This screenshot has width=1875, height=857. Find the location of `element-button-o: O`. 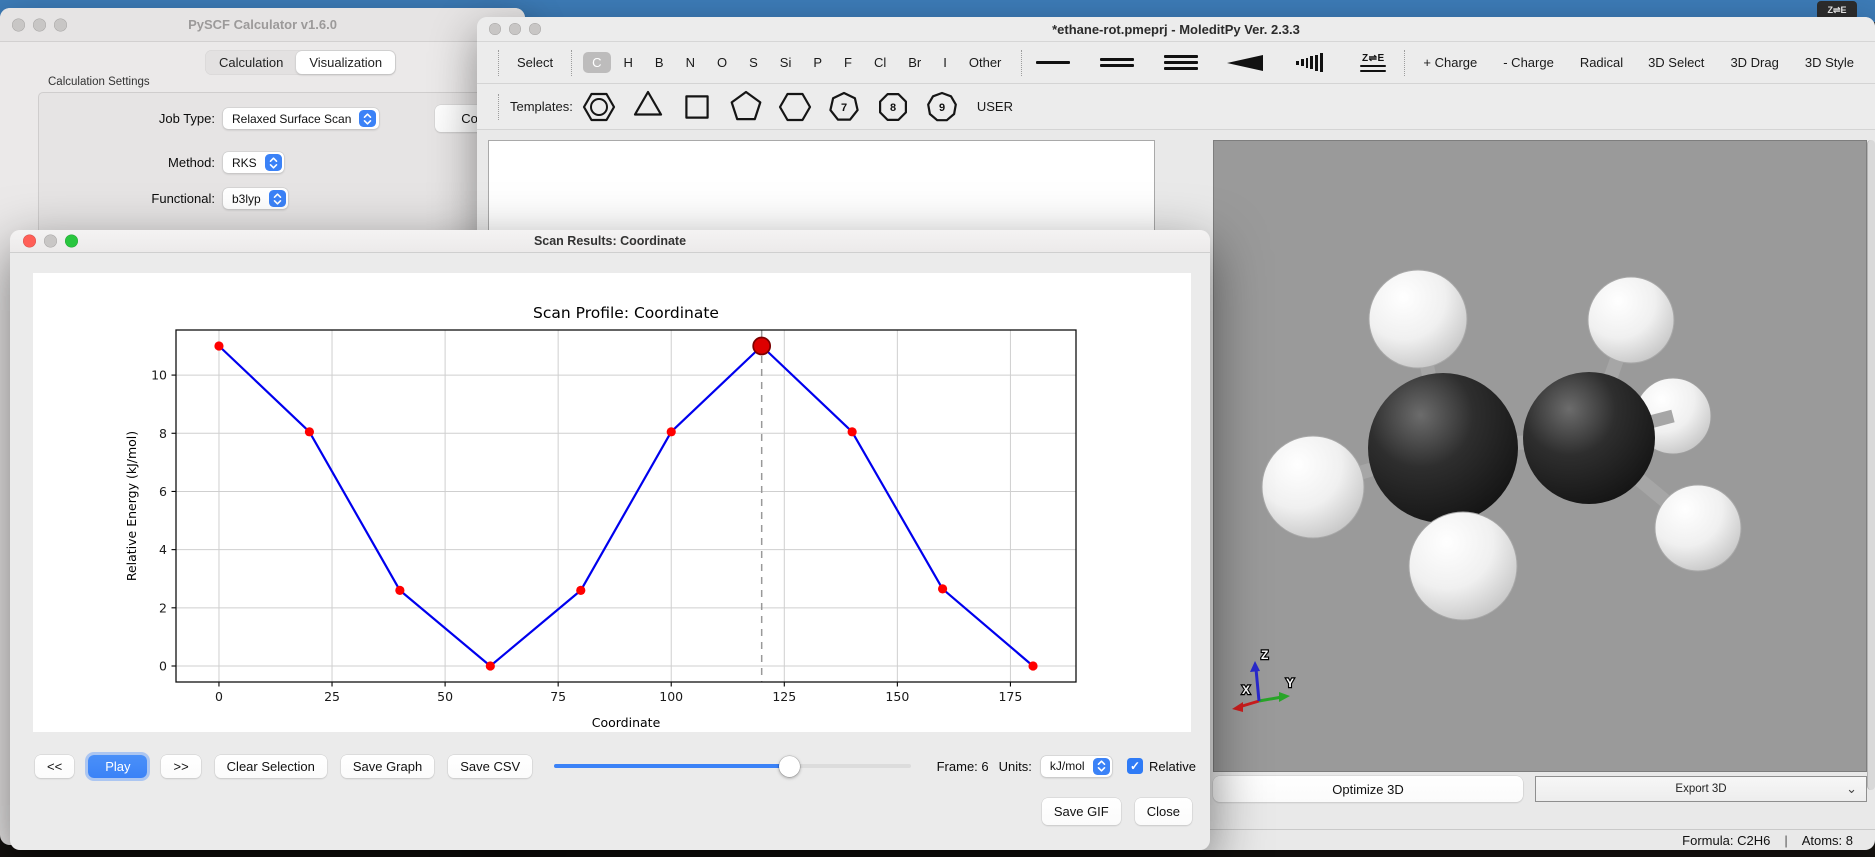

element-button-o: O is located at coordinates (722, 62).